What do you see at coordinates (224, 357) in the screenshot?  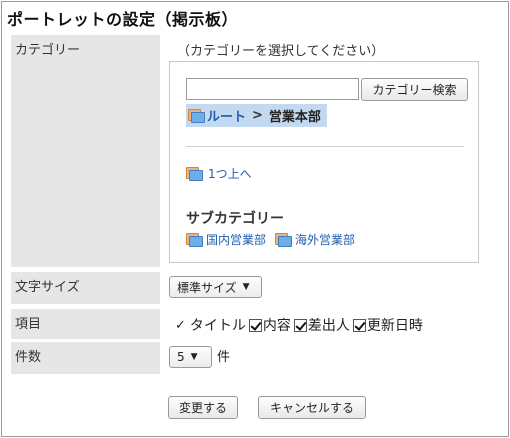 I see `count-unit: 件` at bounding box center [224, 357].